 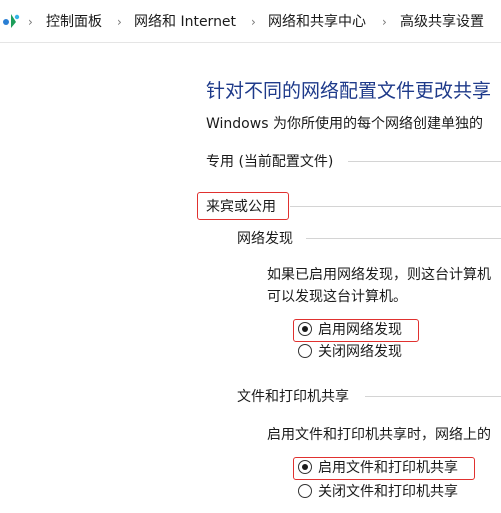 What do you see at coordinates (388, 492) in the screenshot?
I see `radio-file-printer-sharing-off-label: 关闭文件和打印机共享` at bounding box center [388, 492].